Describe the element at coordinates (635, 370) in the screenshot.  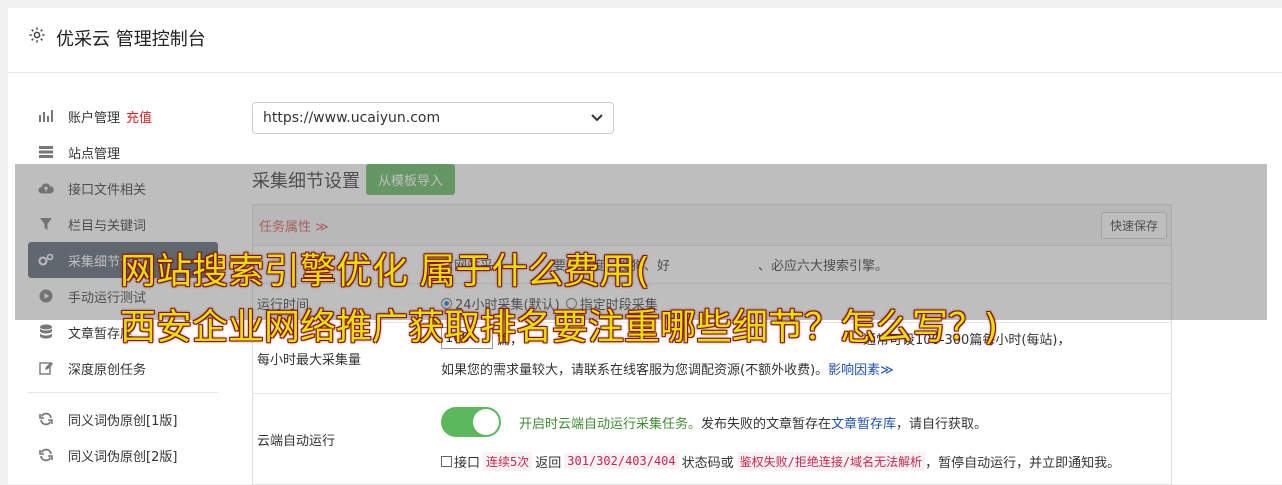
I see `rate-text-3: 如果您的需求量较大，请联系在线客服为您调配资源(不额外收费)。` at that location.